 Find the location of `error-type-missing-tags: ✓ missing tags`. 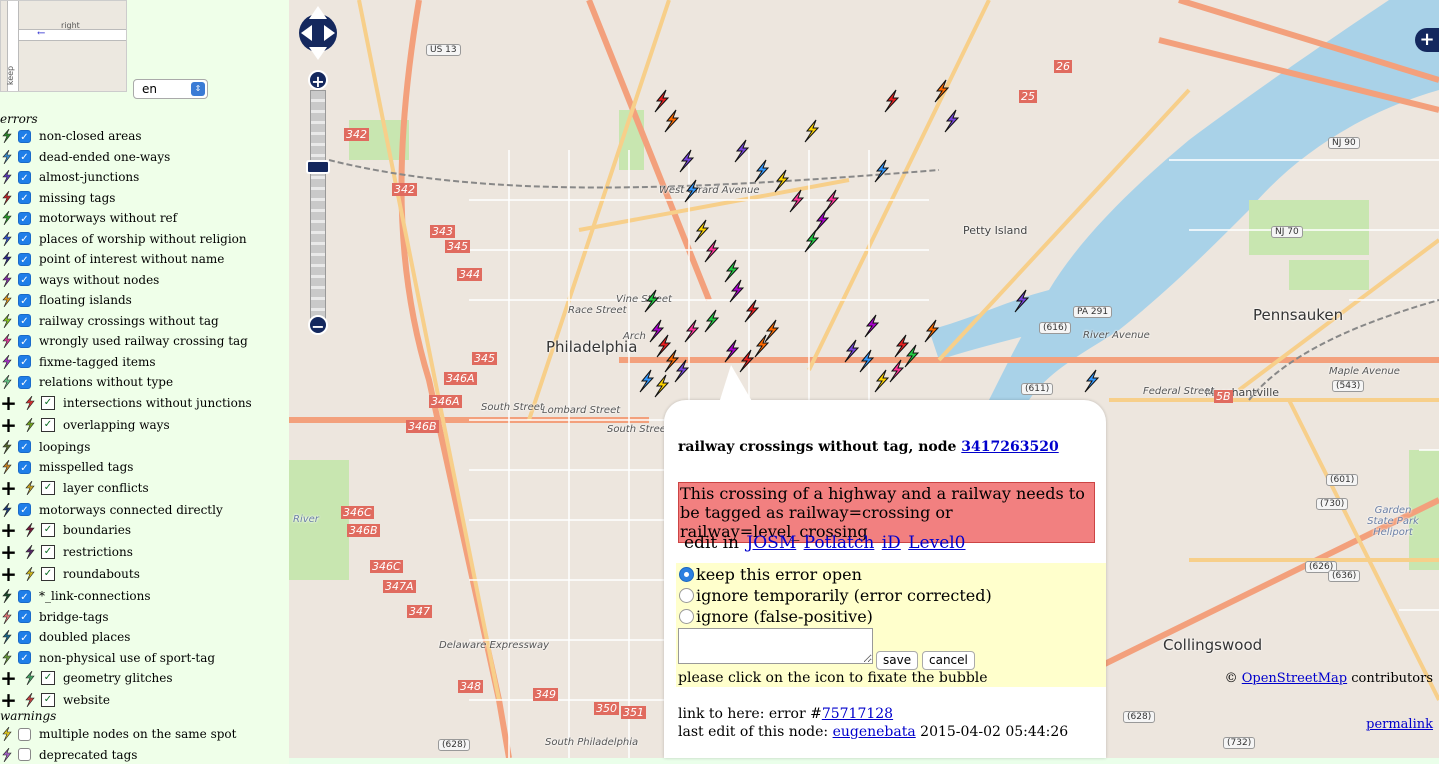

error-type-missing-tags: ✓ missing tags is located at coordinates (57, 198).